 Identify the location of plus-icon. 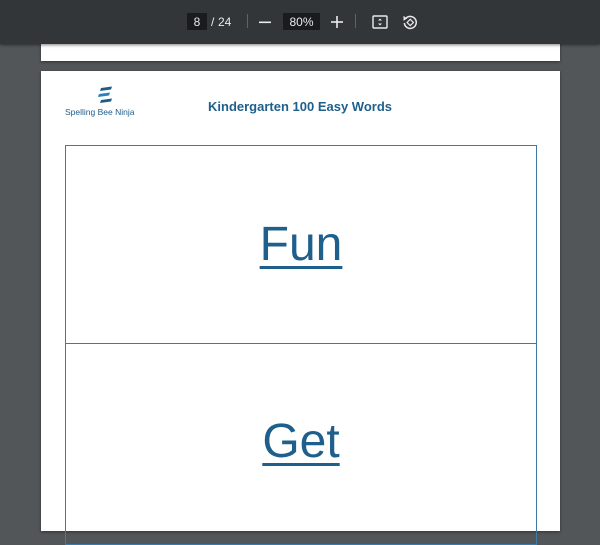
(337, 22).